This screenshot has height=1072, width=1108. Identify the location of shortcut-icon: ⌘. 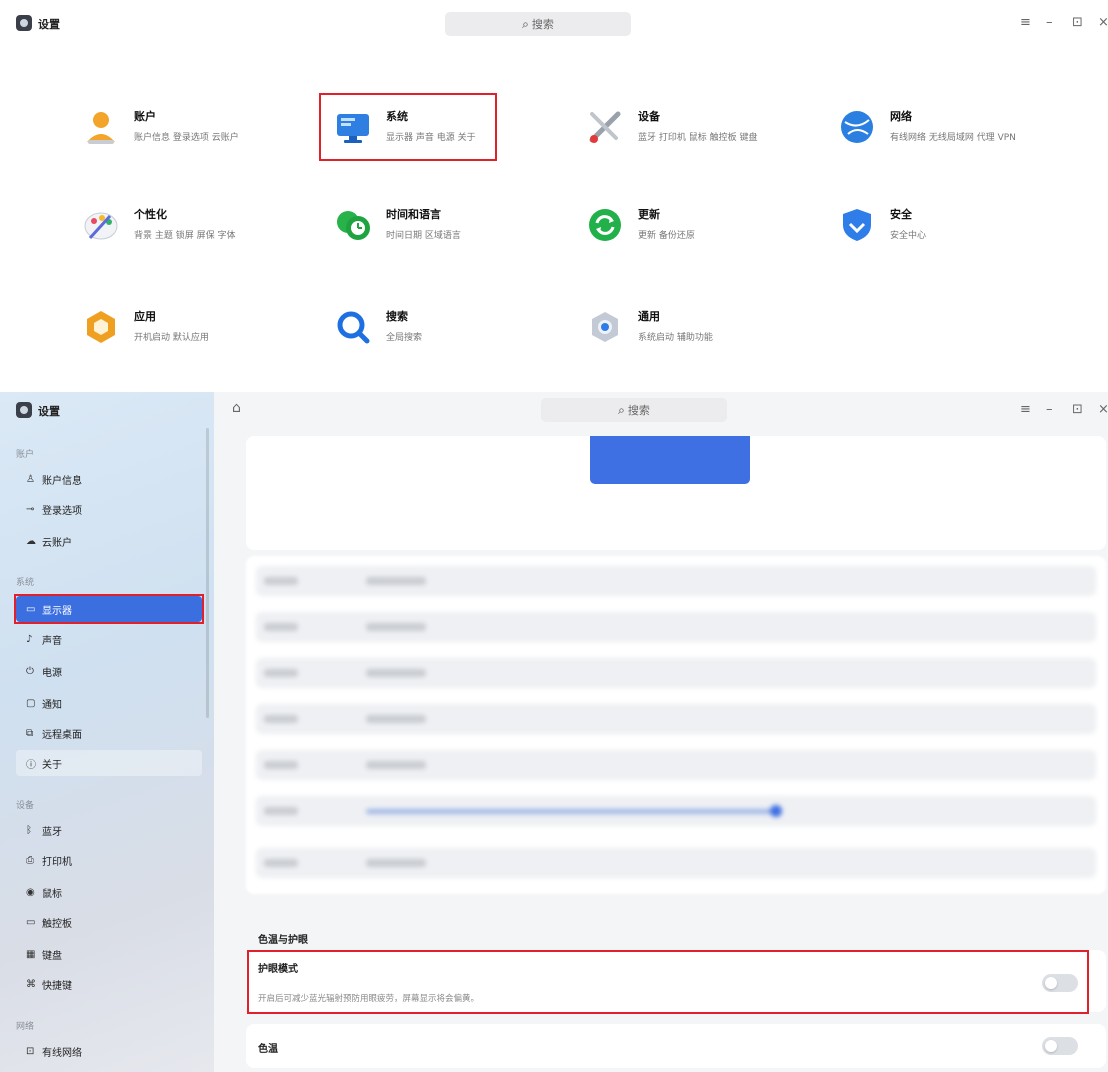
(31, 984).